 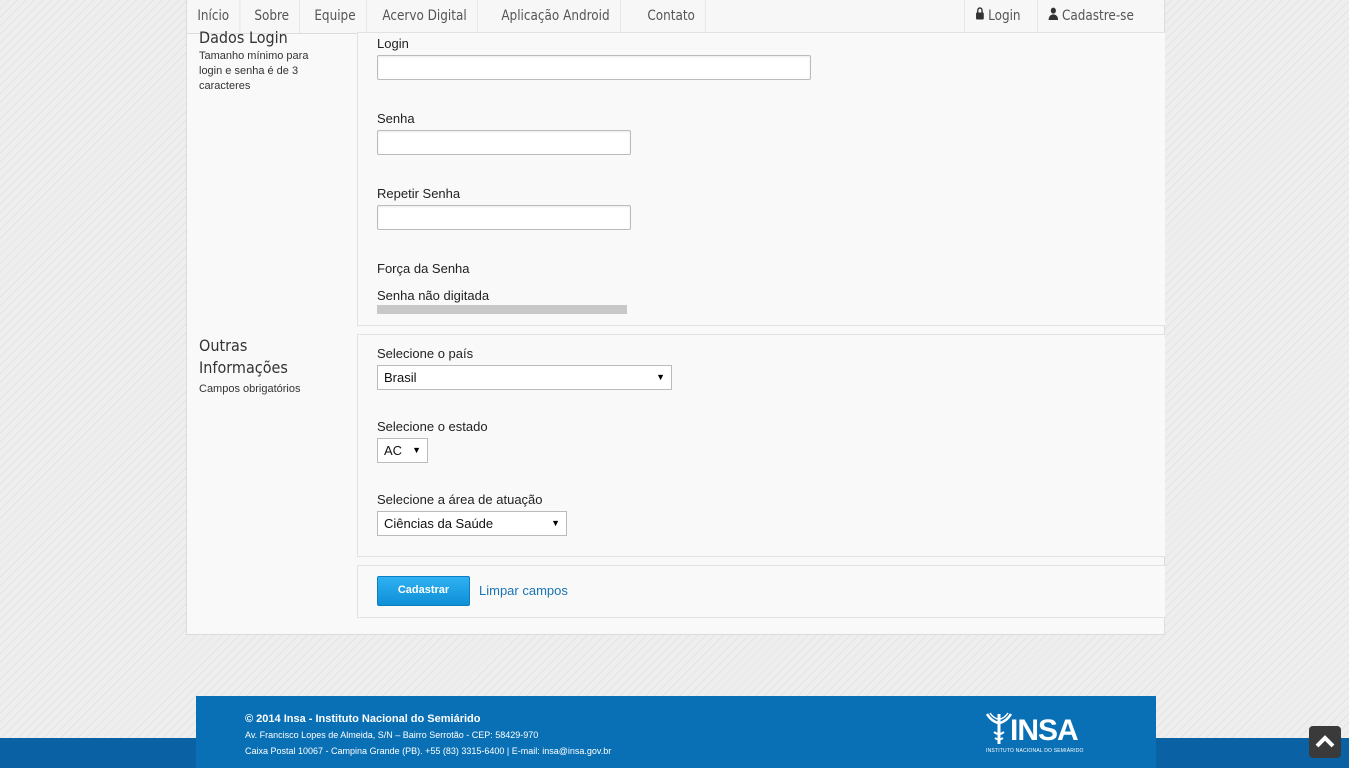 I want to click on insa-logo: INSA INSTITUTO NACIONAL DO SEMIÁRIDO, so click(x=1041, y=733).